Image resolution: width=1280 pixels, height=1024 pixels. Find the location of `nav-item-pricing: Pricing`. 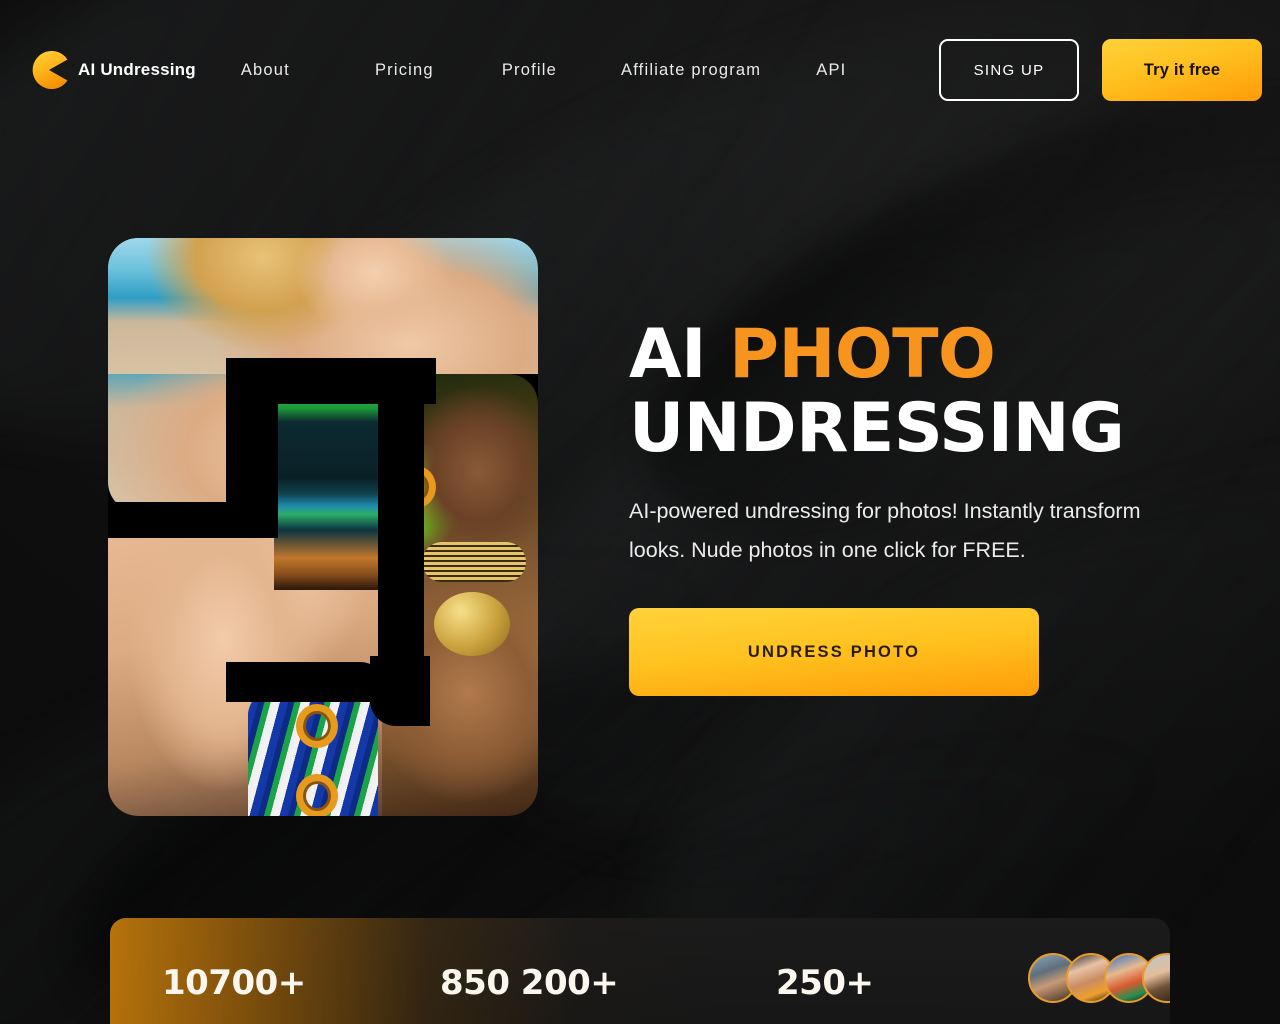

nav-item-pricing: Pricing is located at coordinates (404, 70).